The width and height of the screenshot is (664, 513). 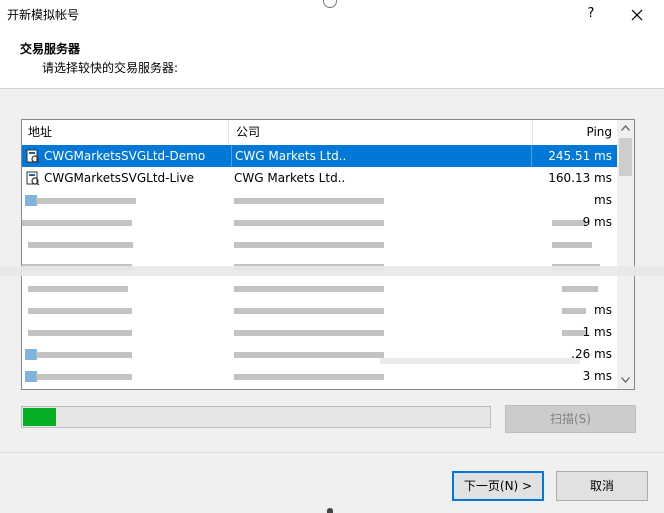 What do you see at coordinates (40, 132) in the screenshot?
I see `column-header-address: 地址` at bounding box center [40, 132].